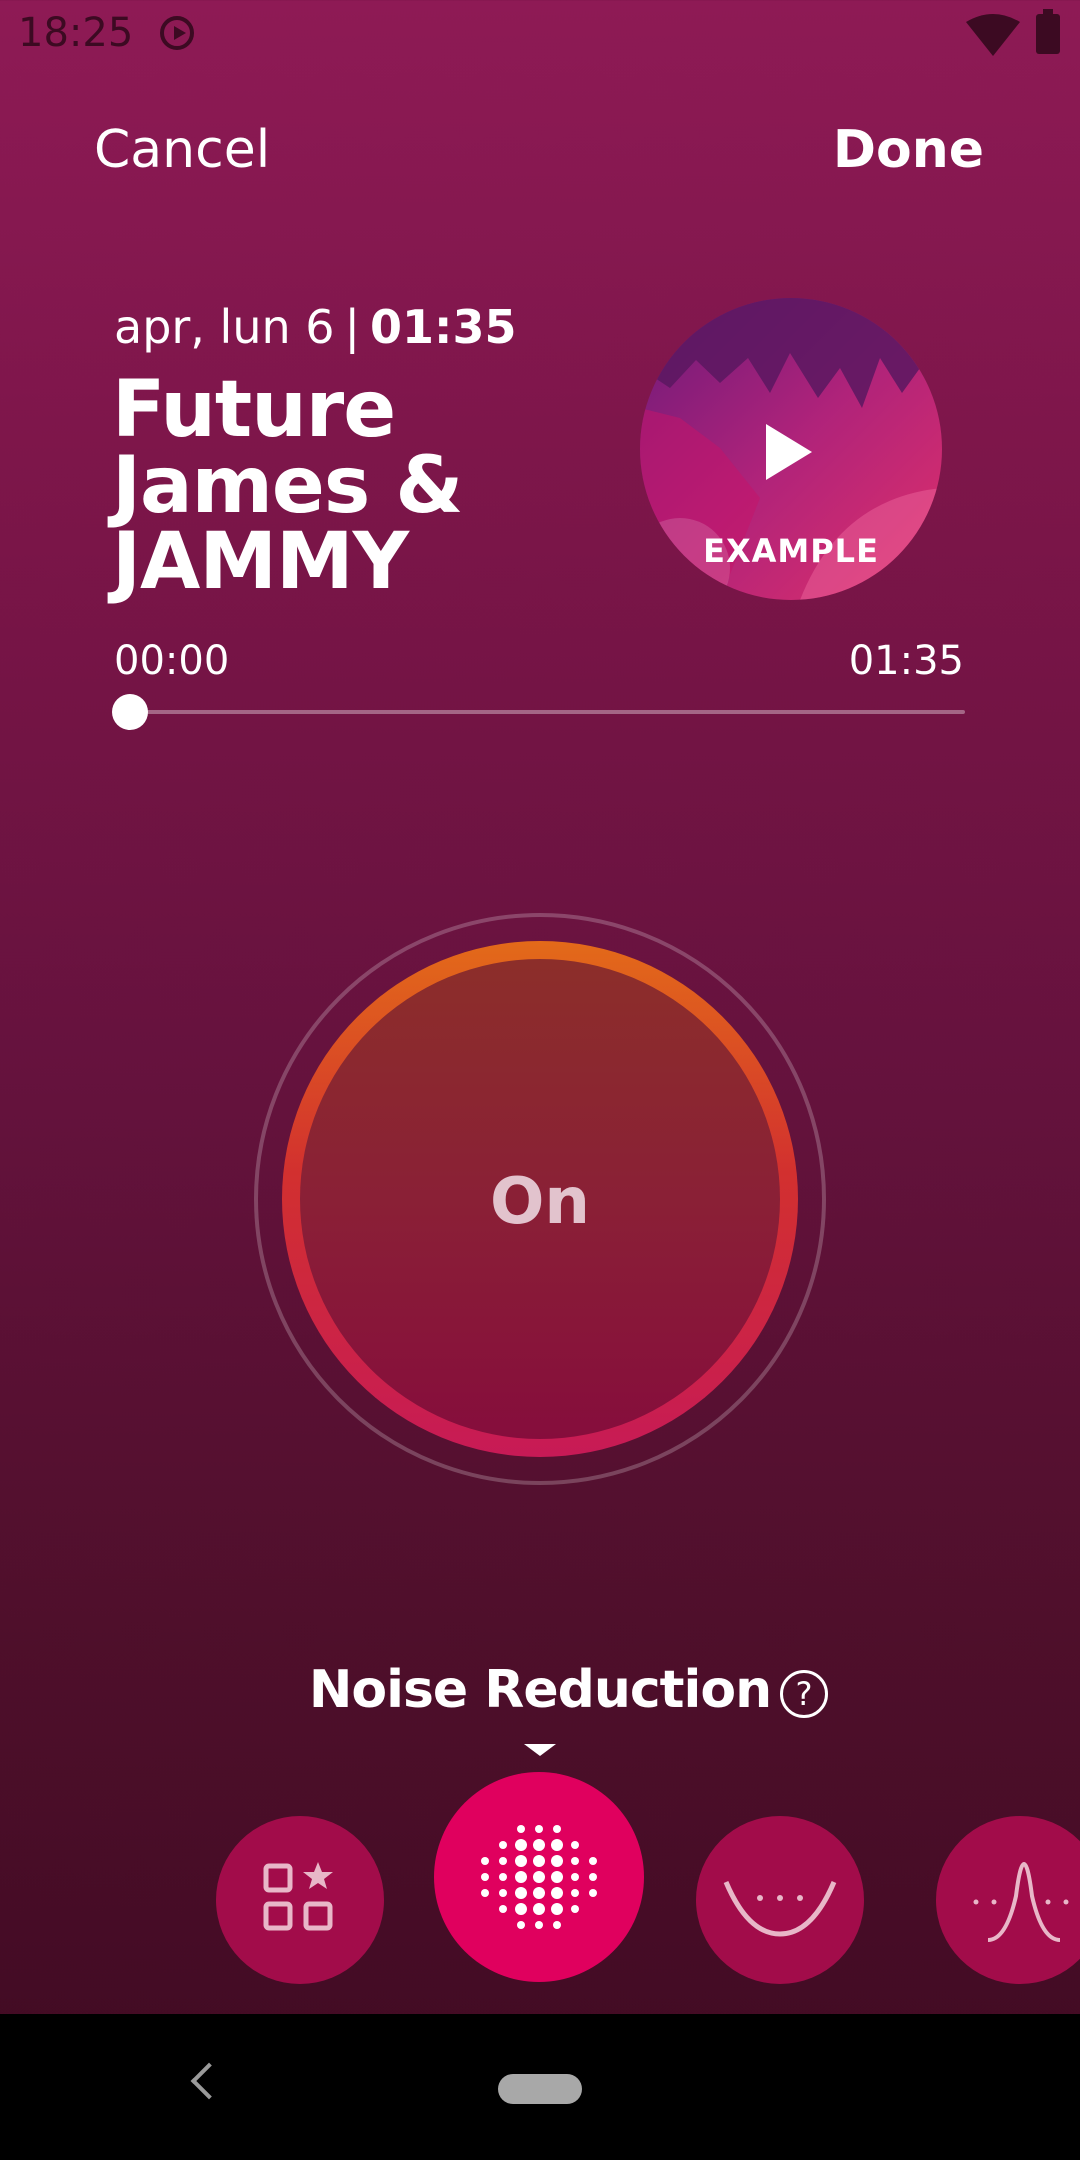 Image resolution: width=1080 pixels, height=2160 pixels. What do you see at coordinates (172, 661) in the screenshot?
I see `current-time: 00:00` at bounding box center [172, 661].